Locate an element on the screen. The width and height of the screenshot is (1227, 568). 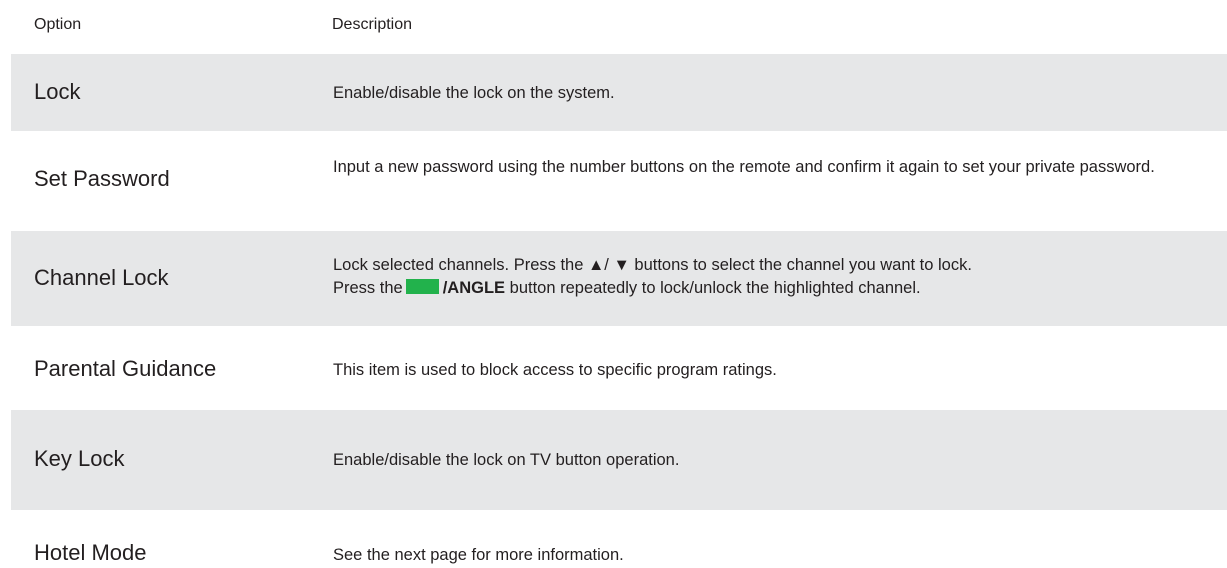
option-name: Key Lock is located at coordinates (79, 458).